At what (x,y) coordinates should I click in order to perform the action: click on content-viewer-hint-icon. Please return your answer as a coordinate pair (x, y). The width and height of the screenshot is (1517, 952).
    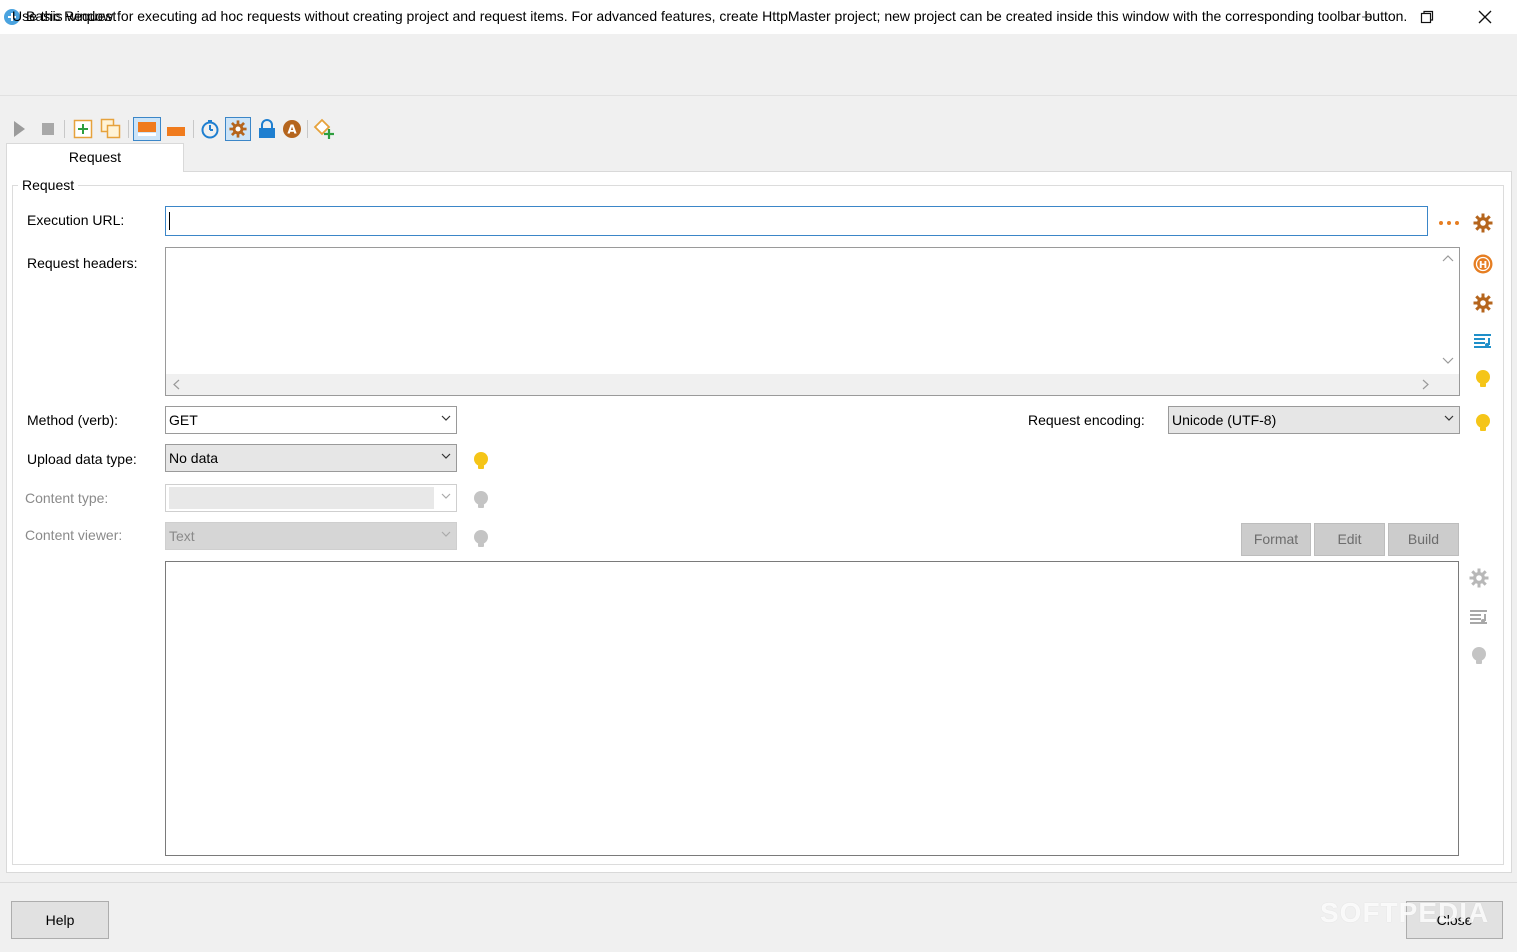
    Looking at the image, I should click on (481, 539).